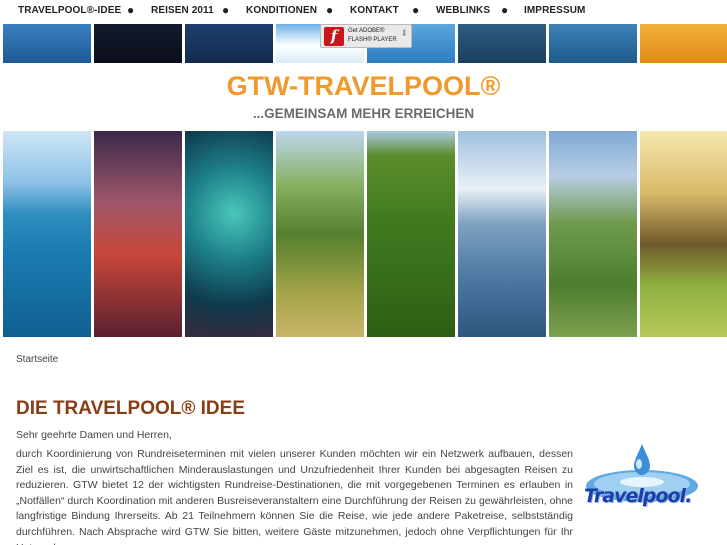 The width and height of the screenshot is (727, 545). I want to click on vineyard-image-panel, so click(411, 234).